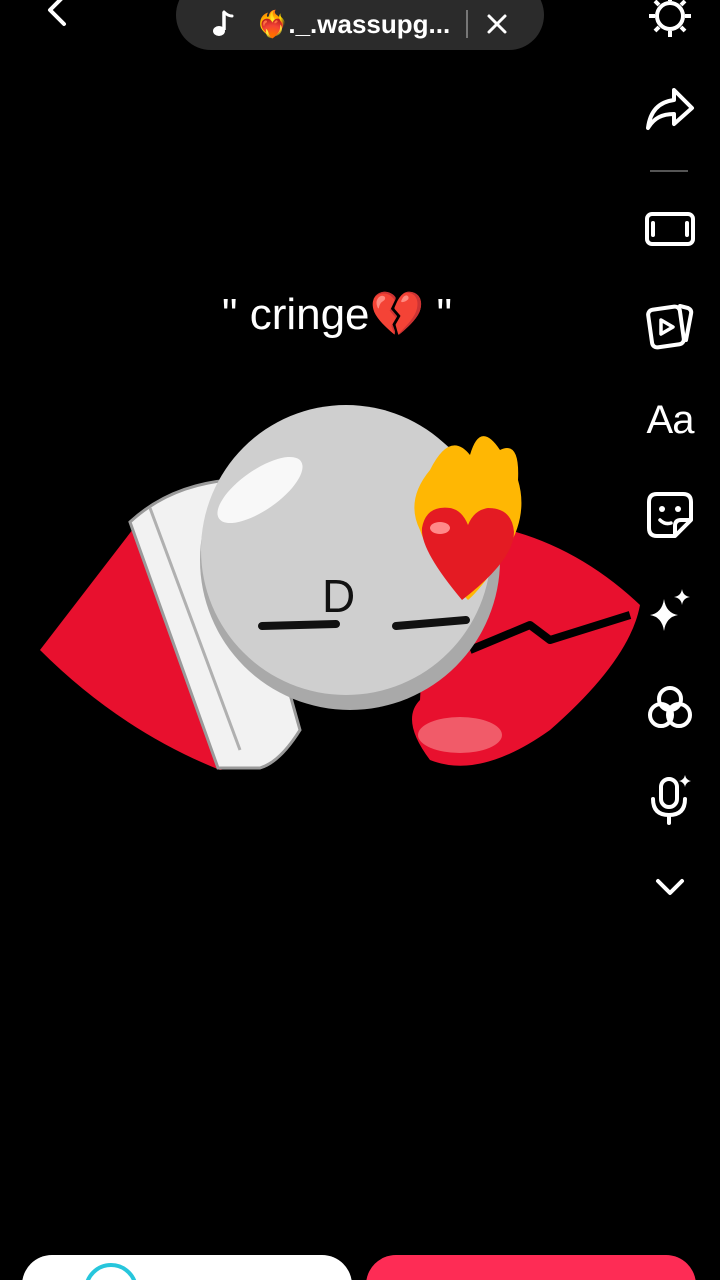  What do you see at coordinates (460, 735) in the screenshot?
I see `sticker-highlight` at bounding box center [460, 735].